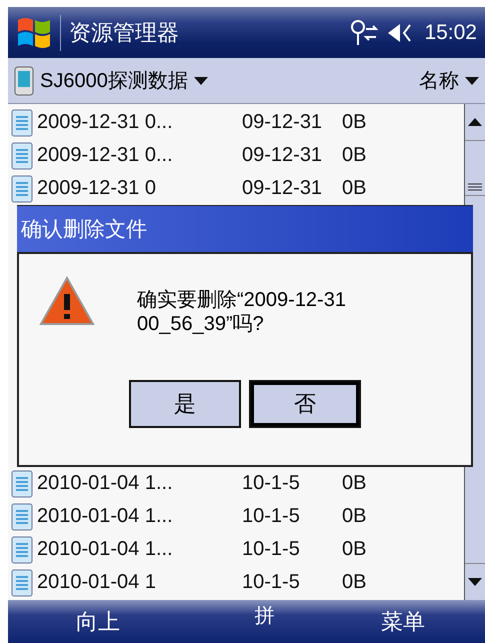  What do you see at coordinates (245, 229) in the screenshot?
I see `dialog-title: 确认删除文件` at bounding box center [245, 229].